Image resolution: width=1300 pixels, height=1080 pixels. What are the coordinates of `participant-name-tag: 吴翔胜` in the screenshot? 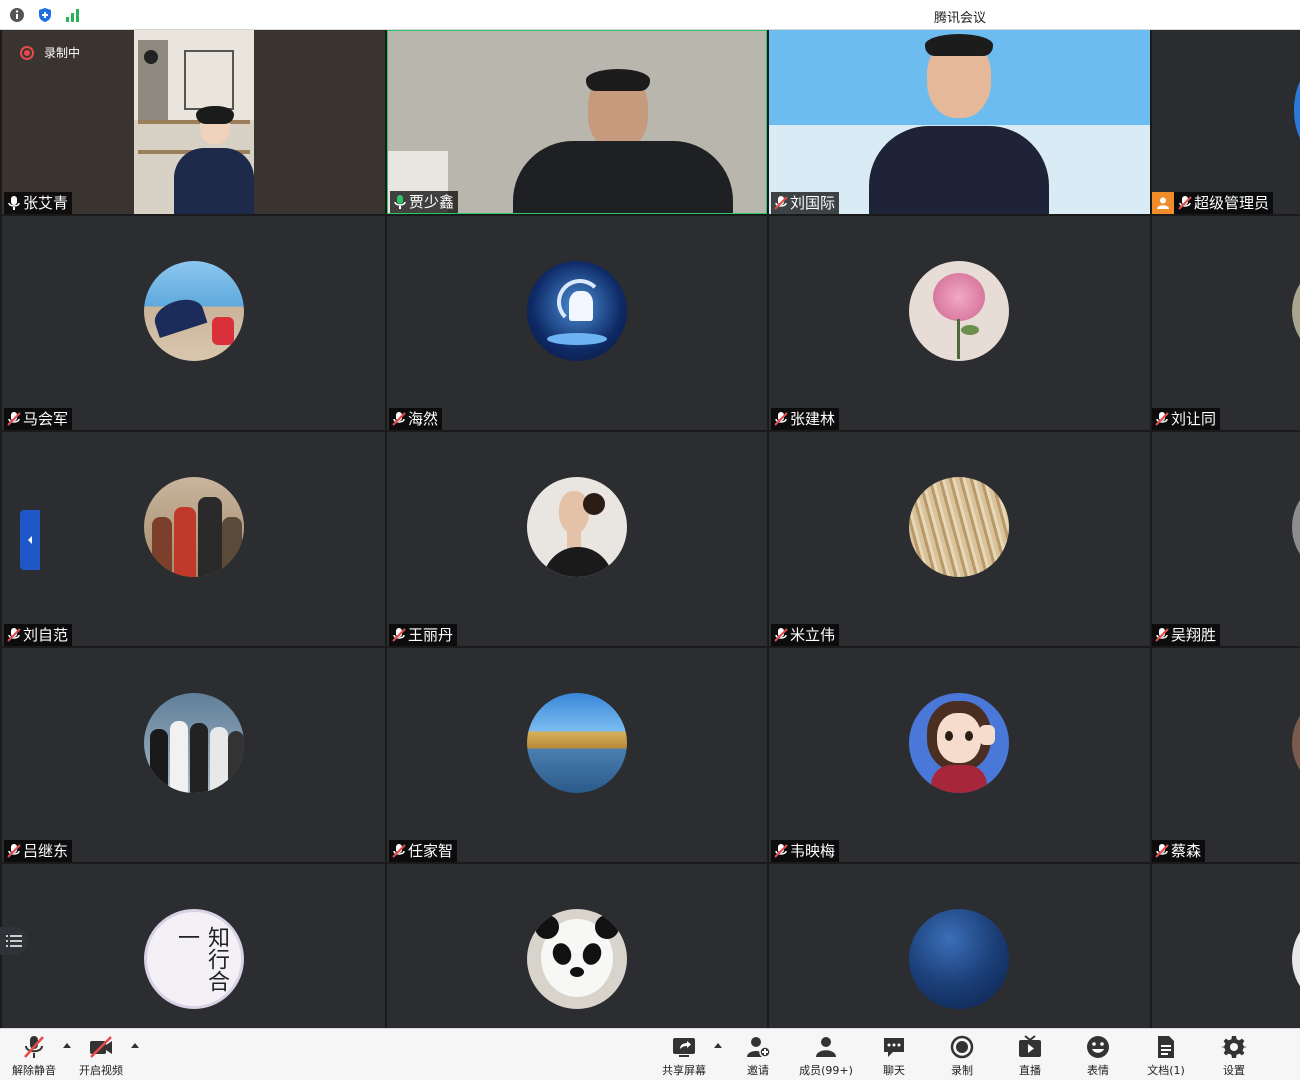 It's located at (1186, 635).